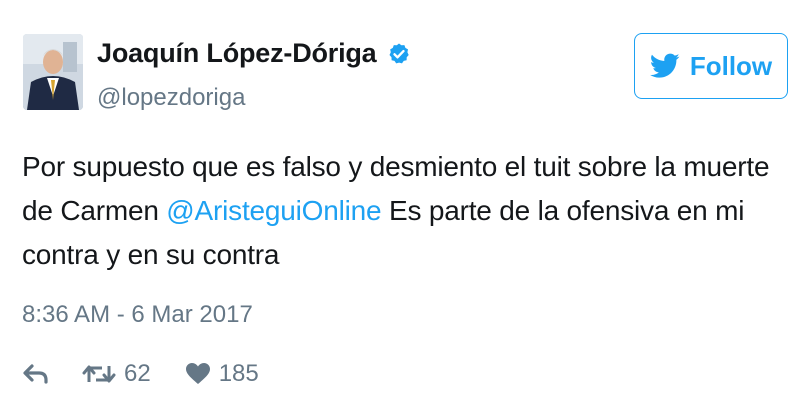 This screenshot has height=420, width=800. I want to click on verified-badge-icon, so click(399, 54).